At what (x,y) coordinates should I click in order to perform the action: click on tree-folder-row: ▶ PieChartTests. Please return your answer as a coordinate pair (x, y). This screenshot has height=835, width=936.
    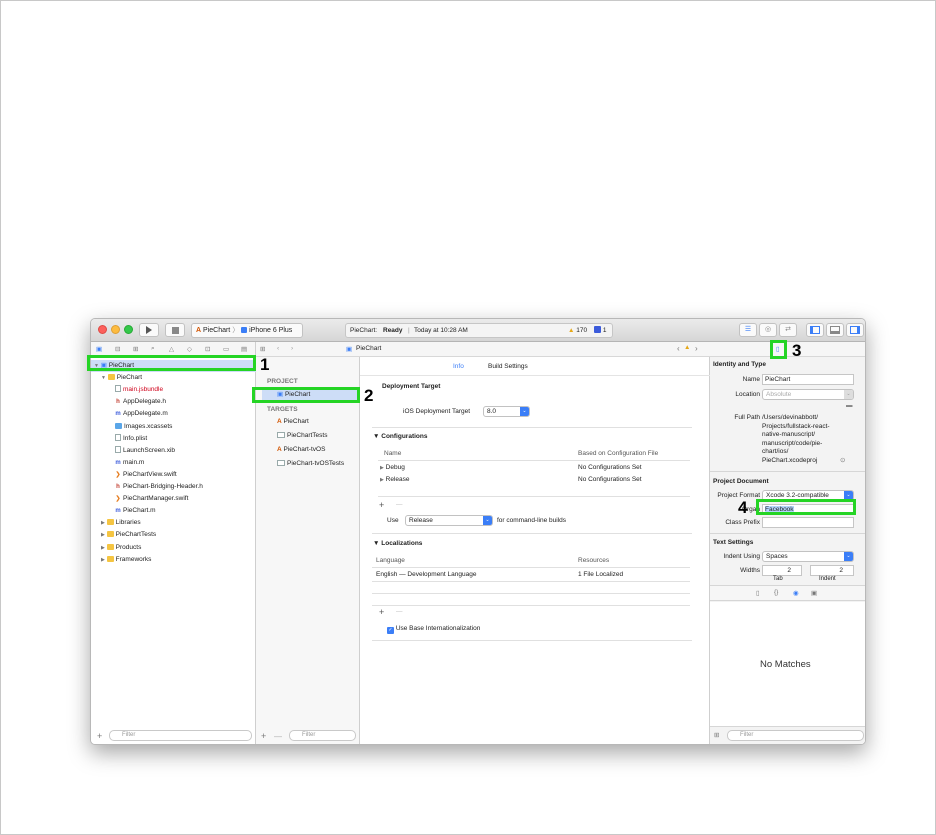
    Looking at the image, I should click on (176, 535).